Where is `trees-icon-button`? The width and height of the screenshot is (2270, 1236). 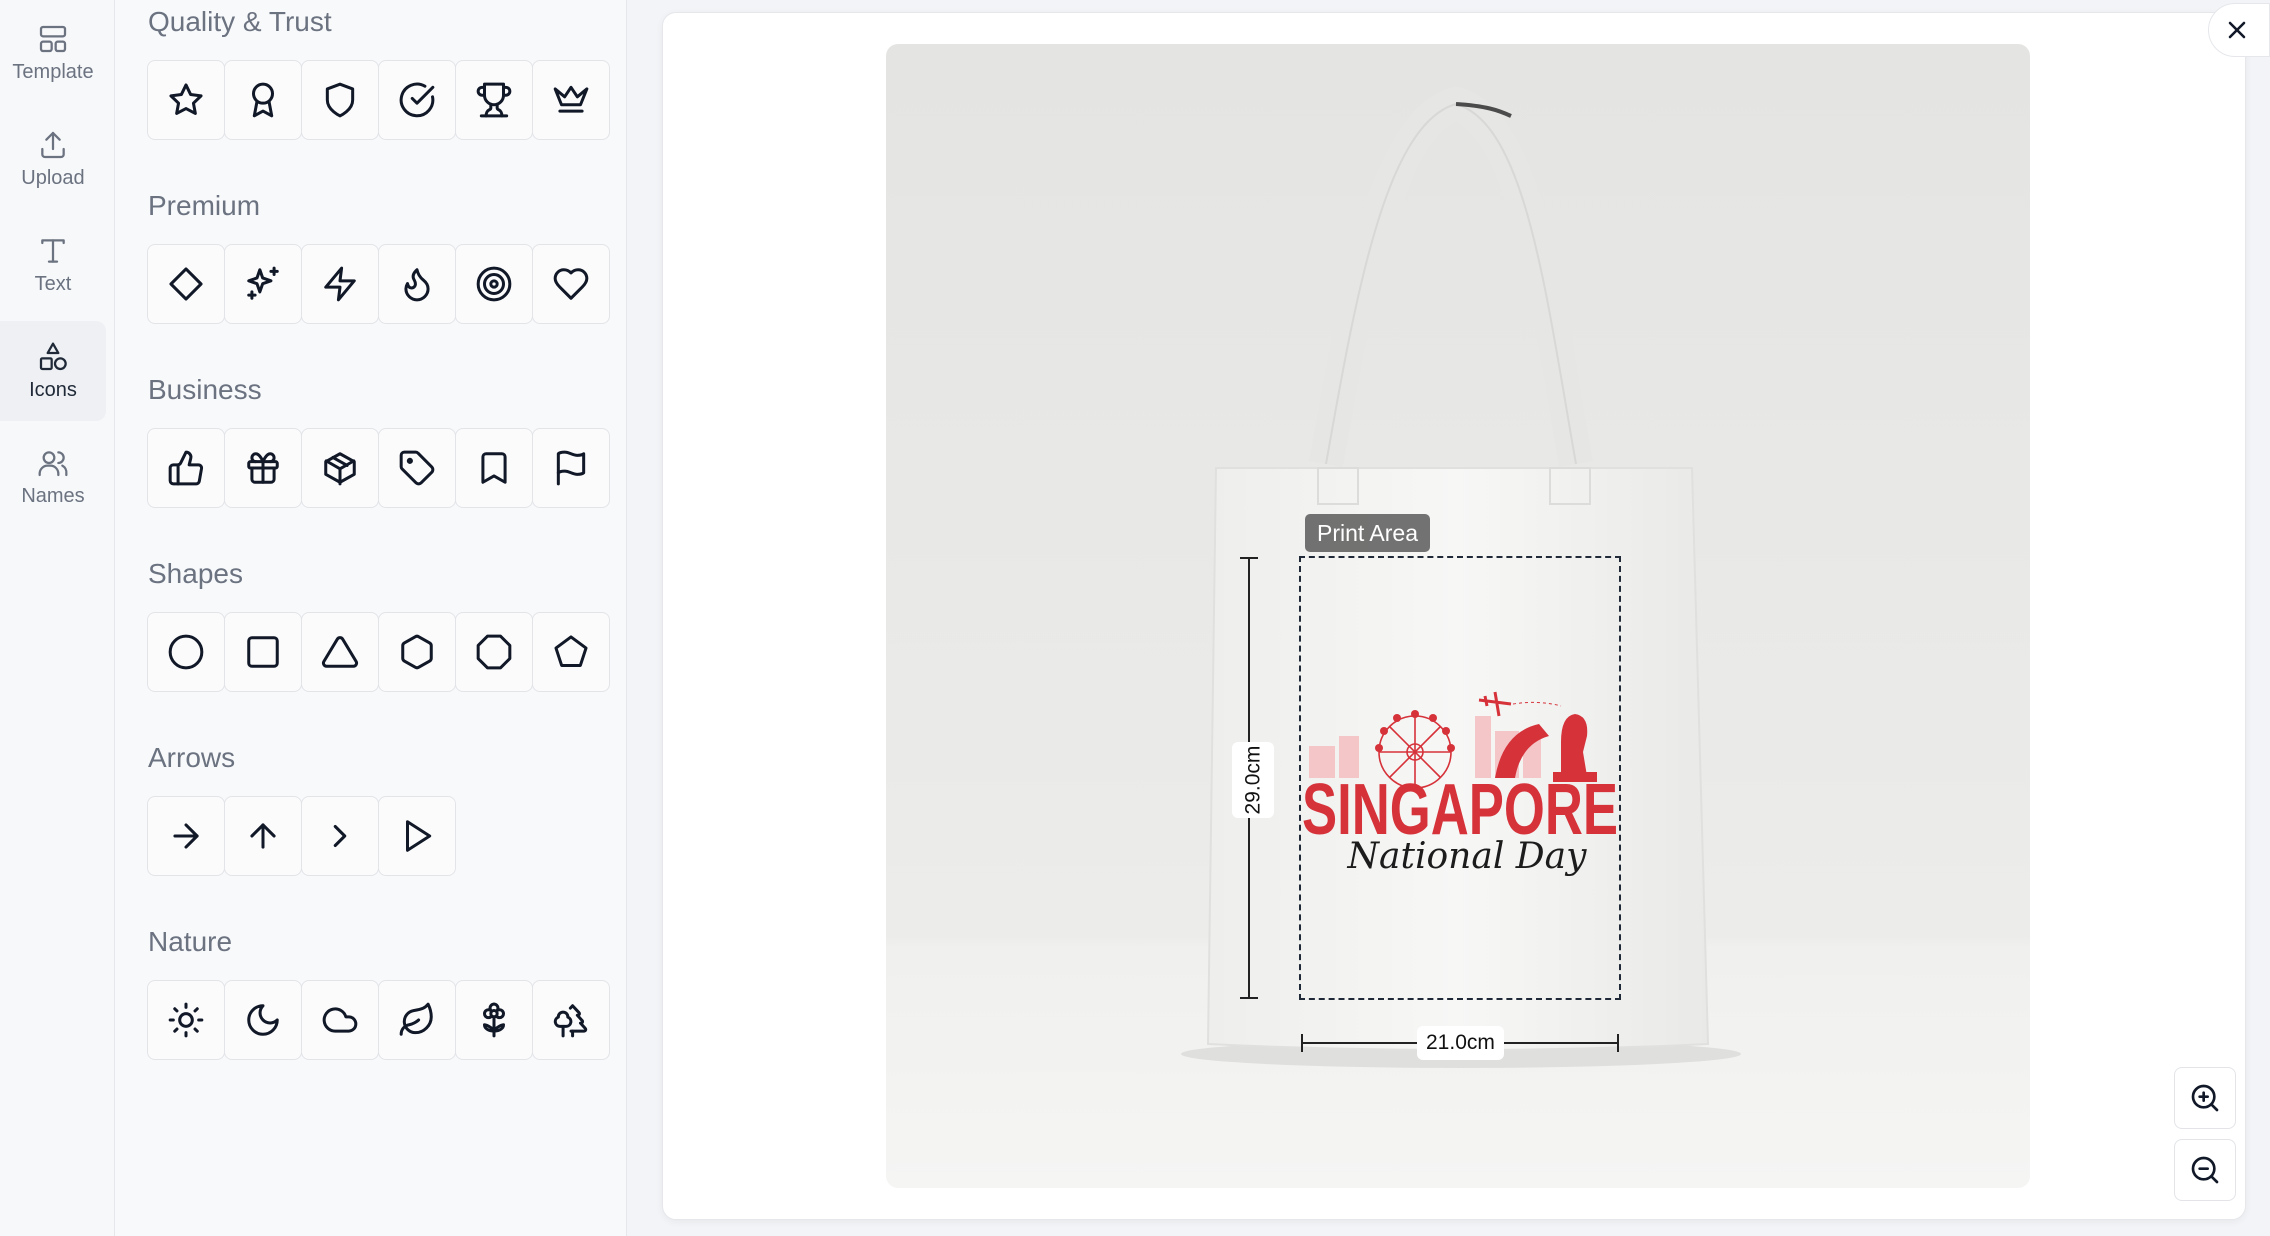
trees-icon-button is located at coordinates (571, 1020).